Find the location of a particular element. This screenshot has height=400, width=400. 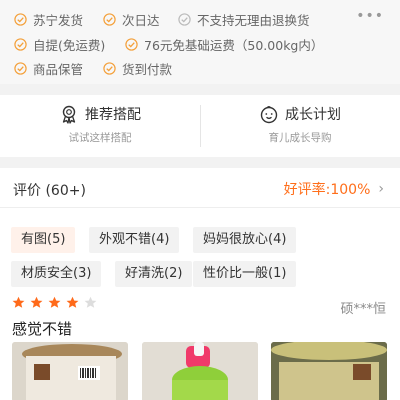

service-label: 货到付款 is located at coordinates (147, 69).